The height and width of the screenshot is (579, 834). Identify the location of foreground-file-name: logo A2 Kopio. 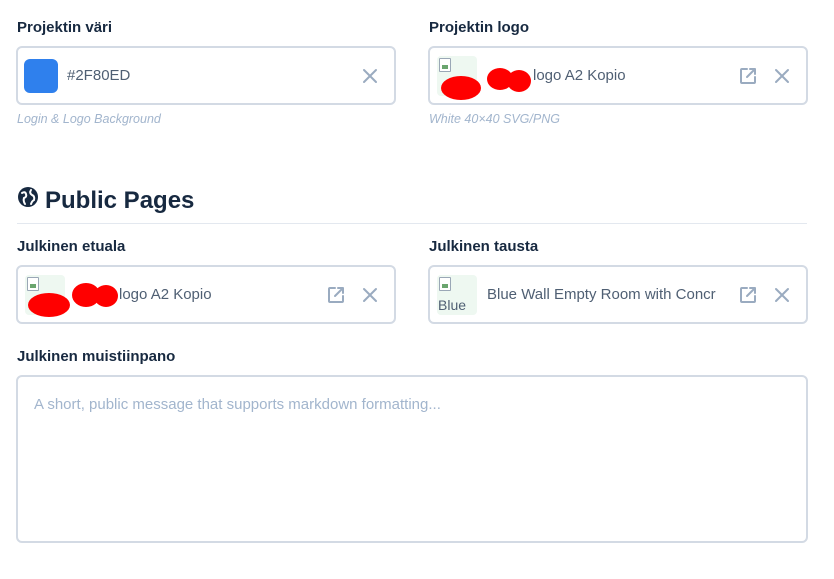
(165, 294).